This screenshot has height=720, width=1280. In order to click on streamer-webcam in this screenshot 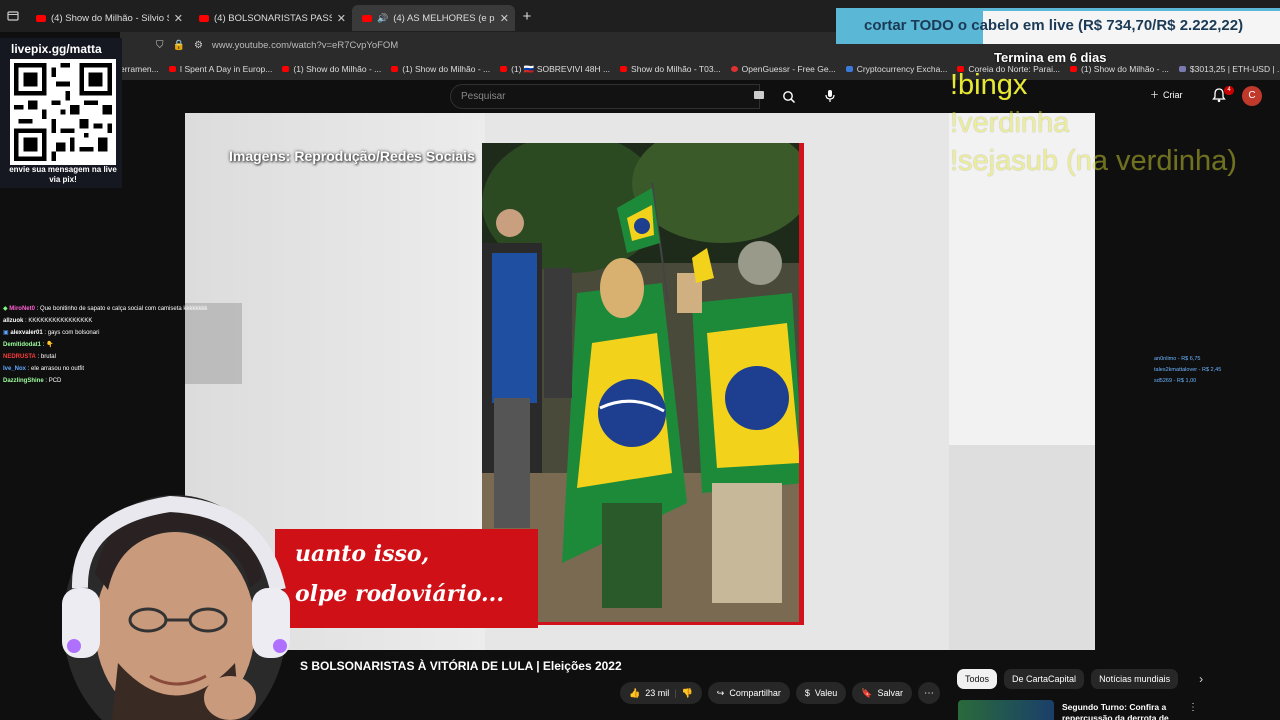, I will do `click(175, 599)`.